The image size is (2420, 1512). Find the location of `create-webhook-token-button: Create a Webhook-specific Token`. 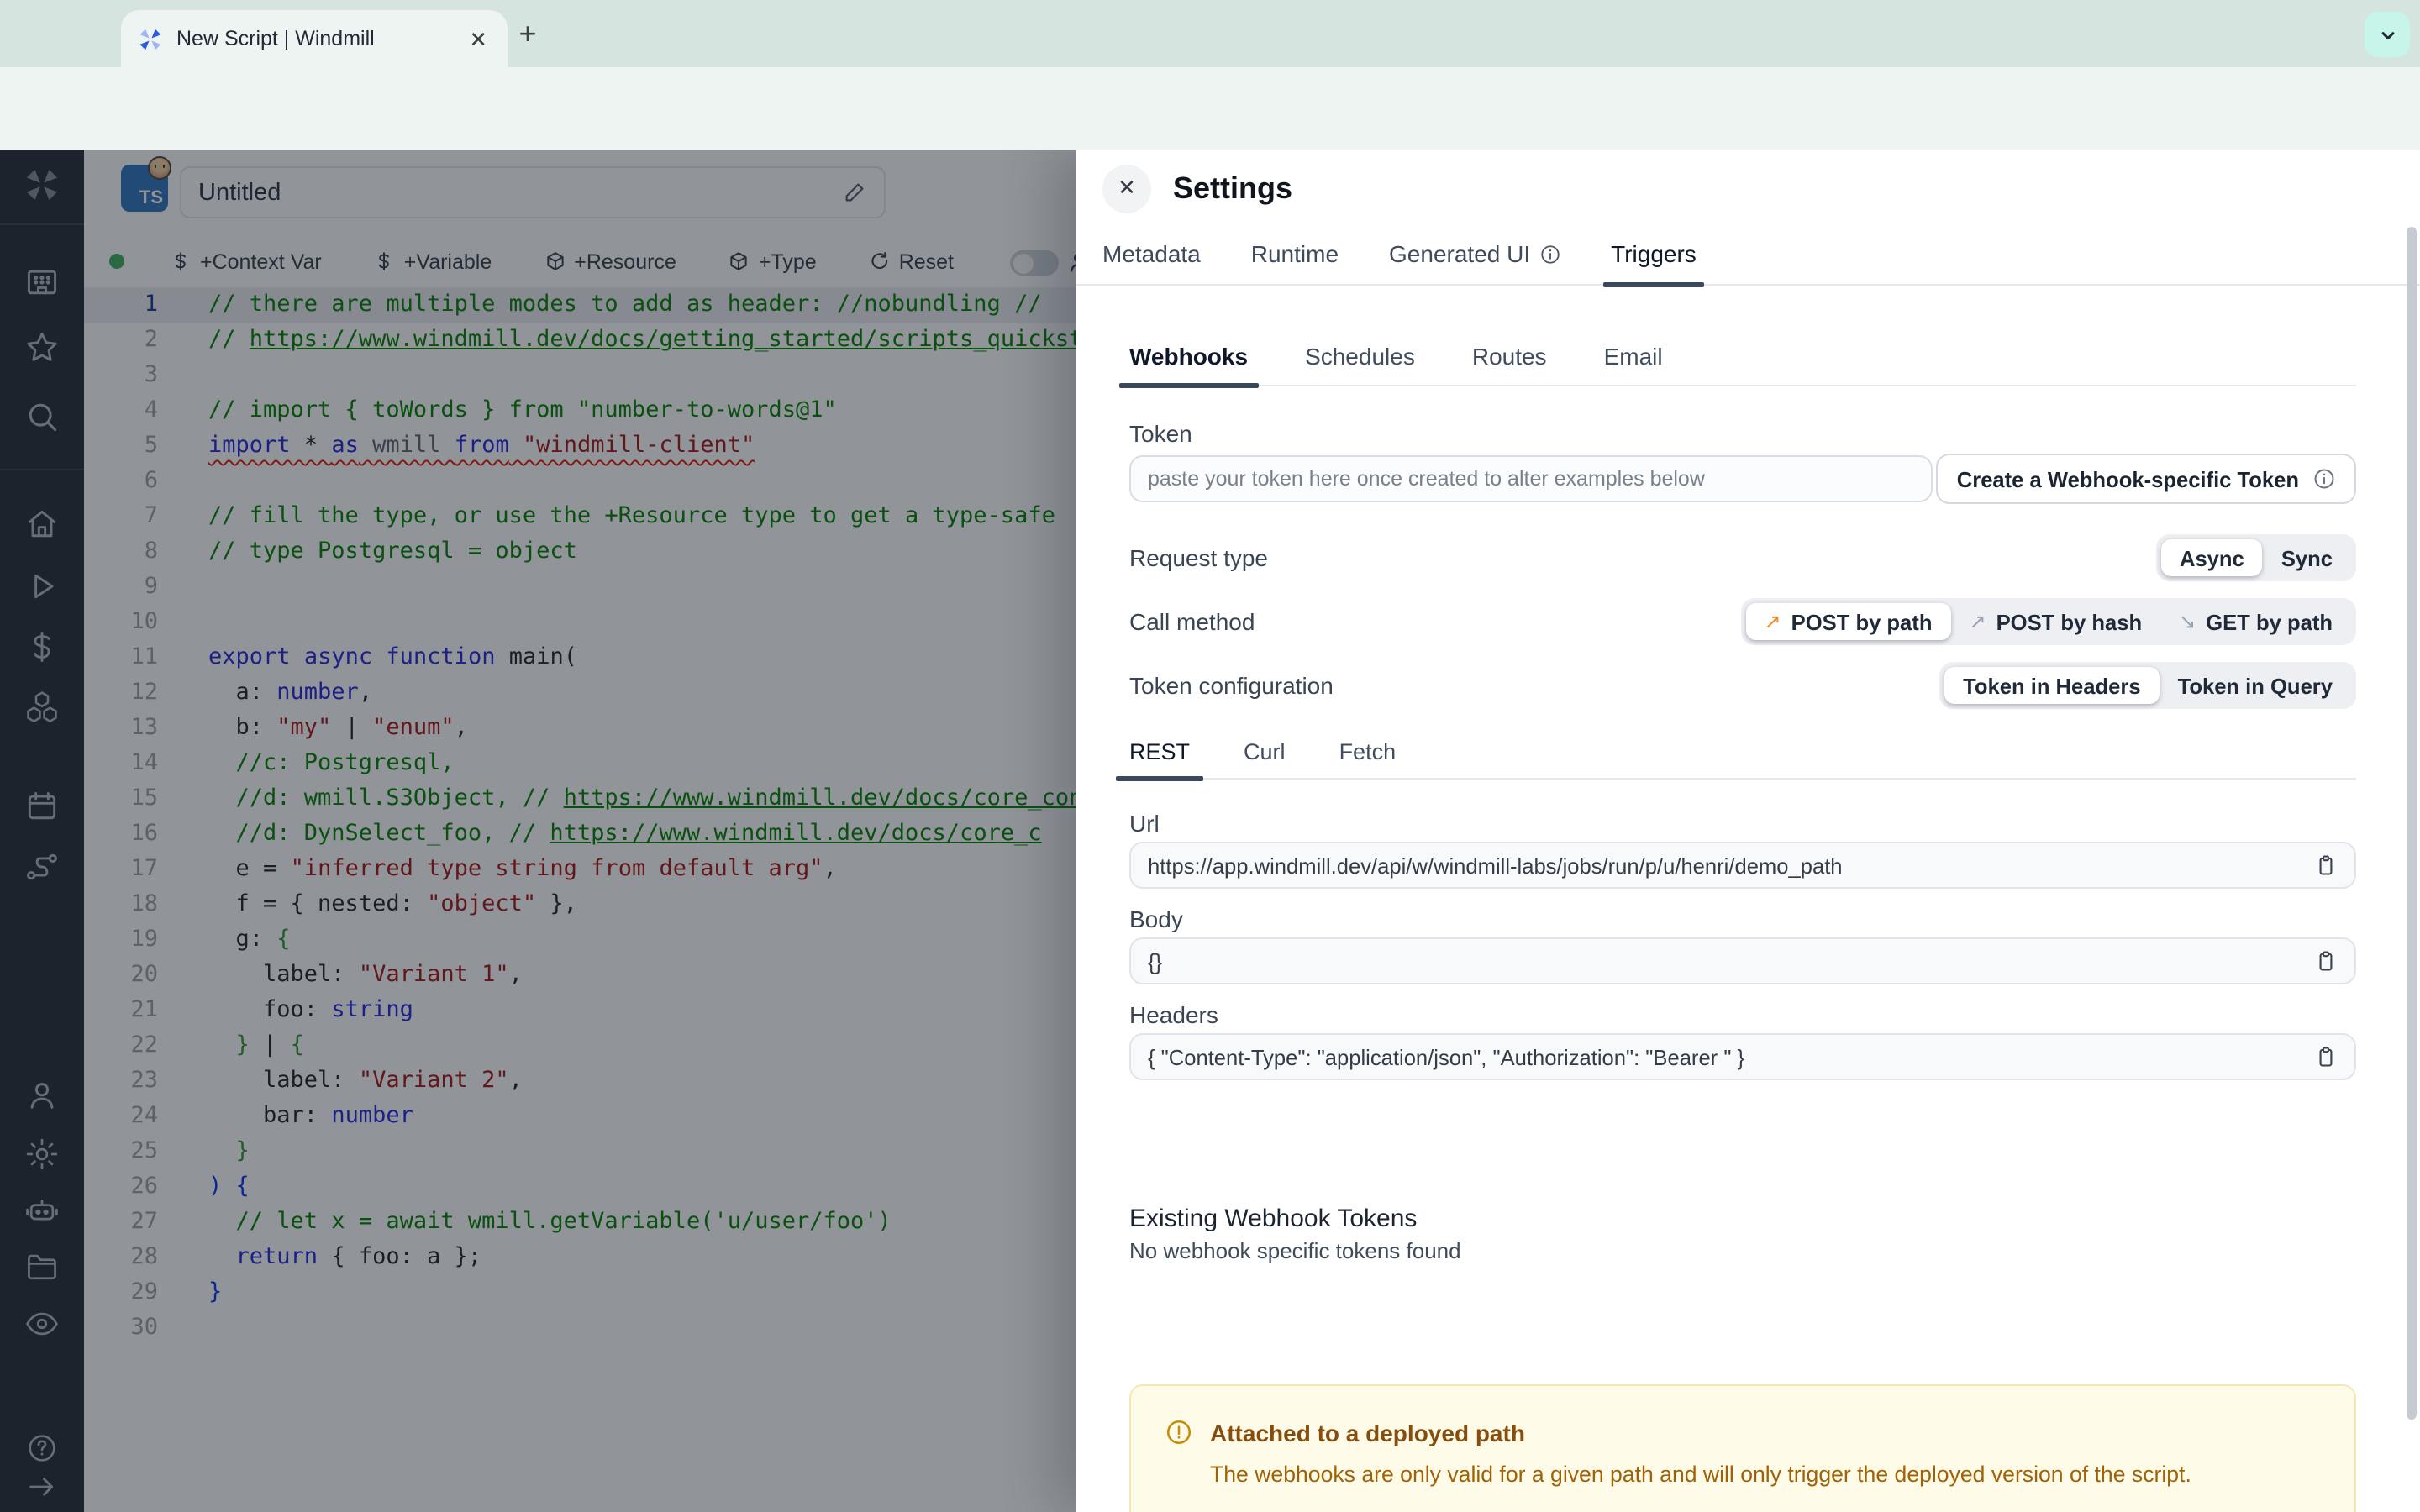

create-webhook-token-button: Create a Webhook-specific Token is located at coordinates (2146, 479).